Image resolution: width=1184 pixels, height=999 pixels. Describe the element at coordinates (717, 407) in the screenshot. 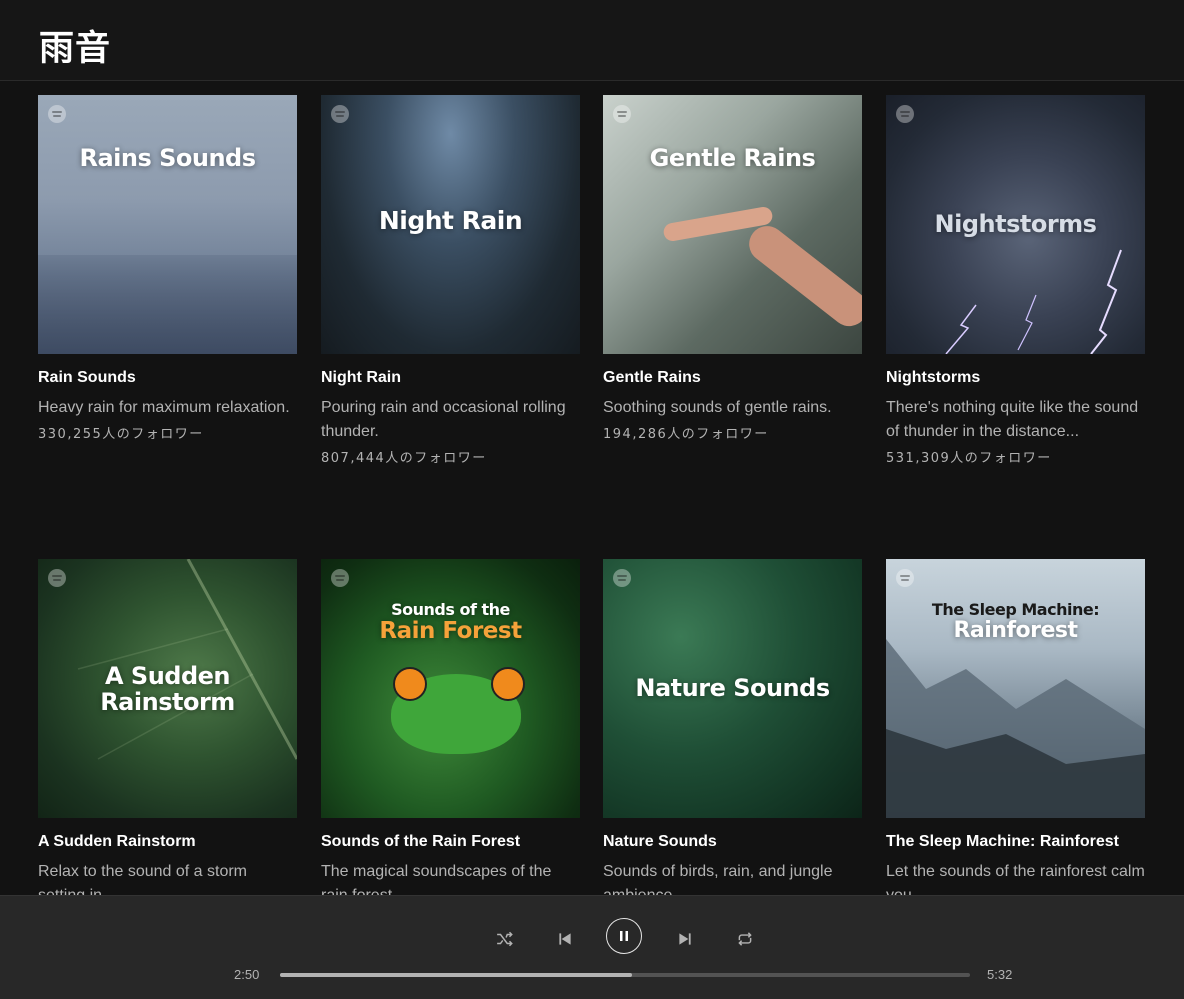

I see `playlist-description: Soothing sounds of gentle rains.` at that location.